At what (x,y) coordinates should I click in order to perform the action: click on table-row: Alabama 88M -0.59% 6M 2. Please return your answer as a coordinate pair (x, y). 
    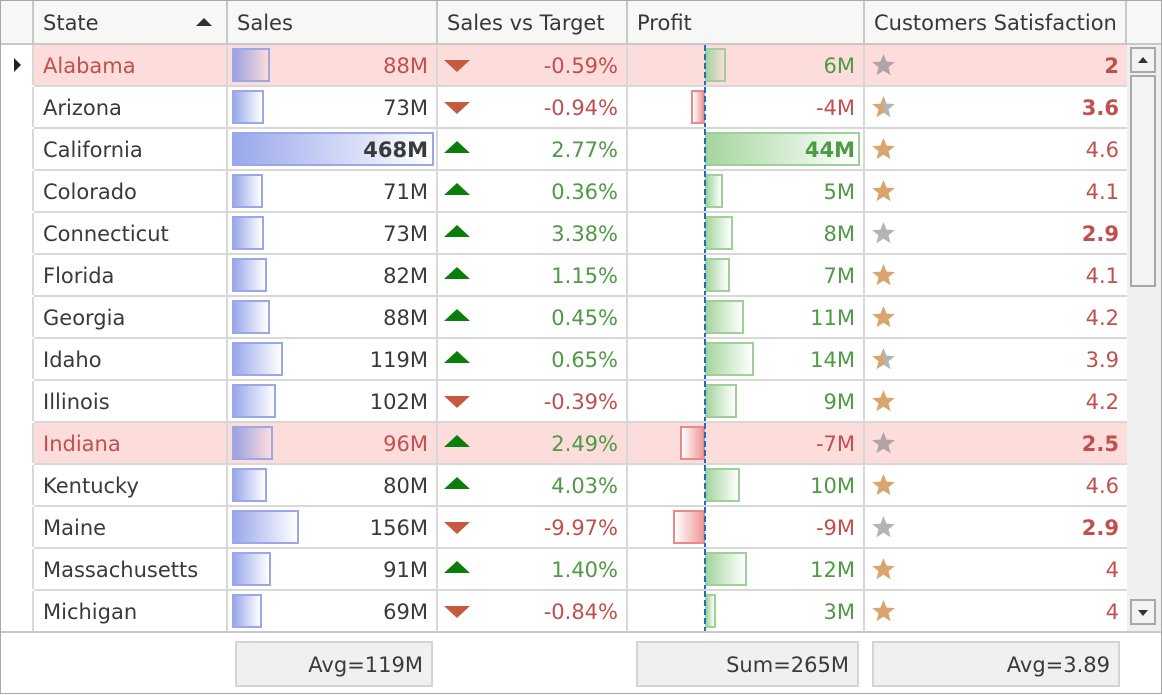
    Looking at the image, I should click on (564, 66).